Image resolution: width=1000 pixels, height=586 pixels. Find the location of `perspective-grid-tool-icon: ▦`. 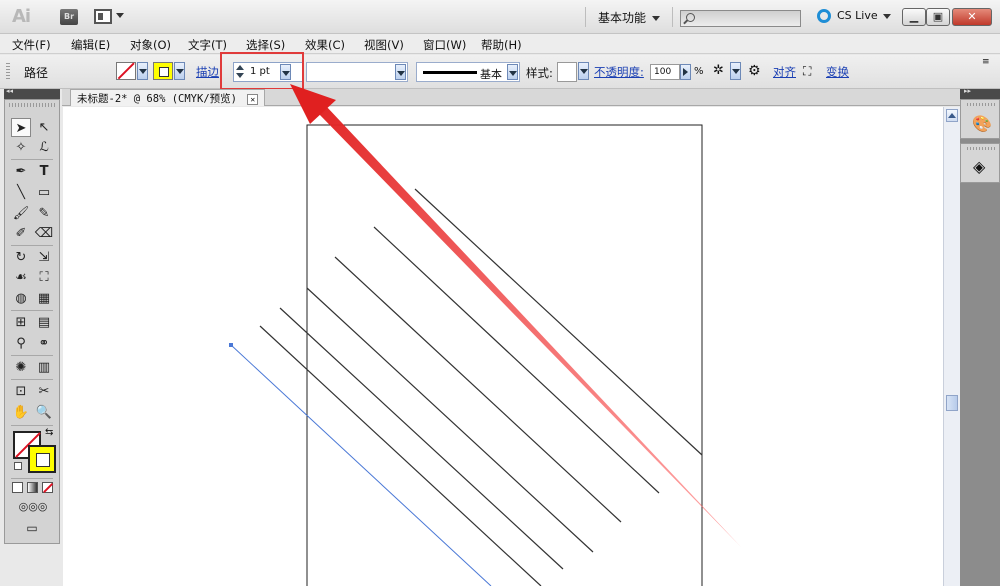

perspective-grid-tool-icon: ▦ is located at coordinates (44, 298).